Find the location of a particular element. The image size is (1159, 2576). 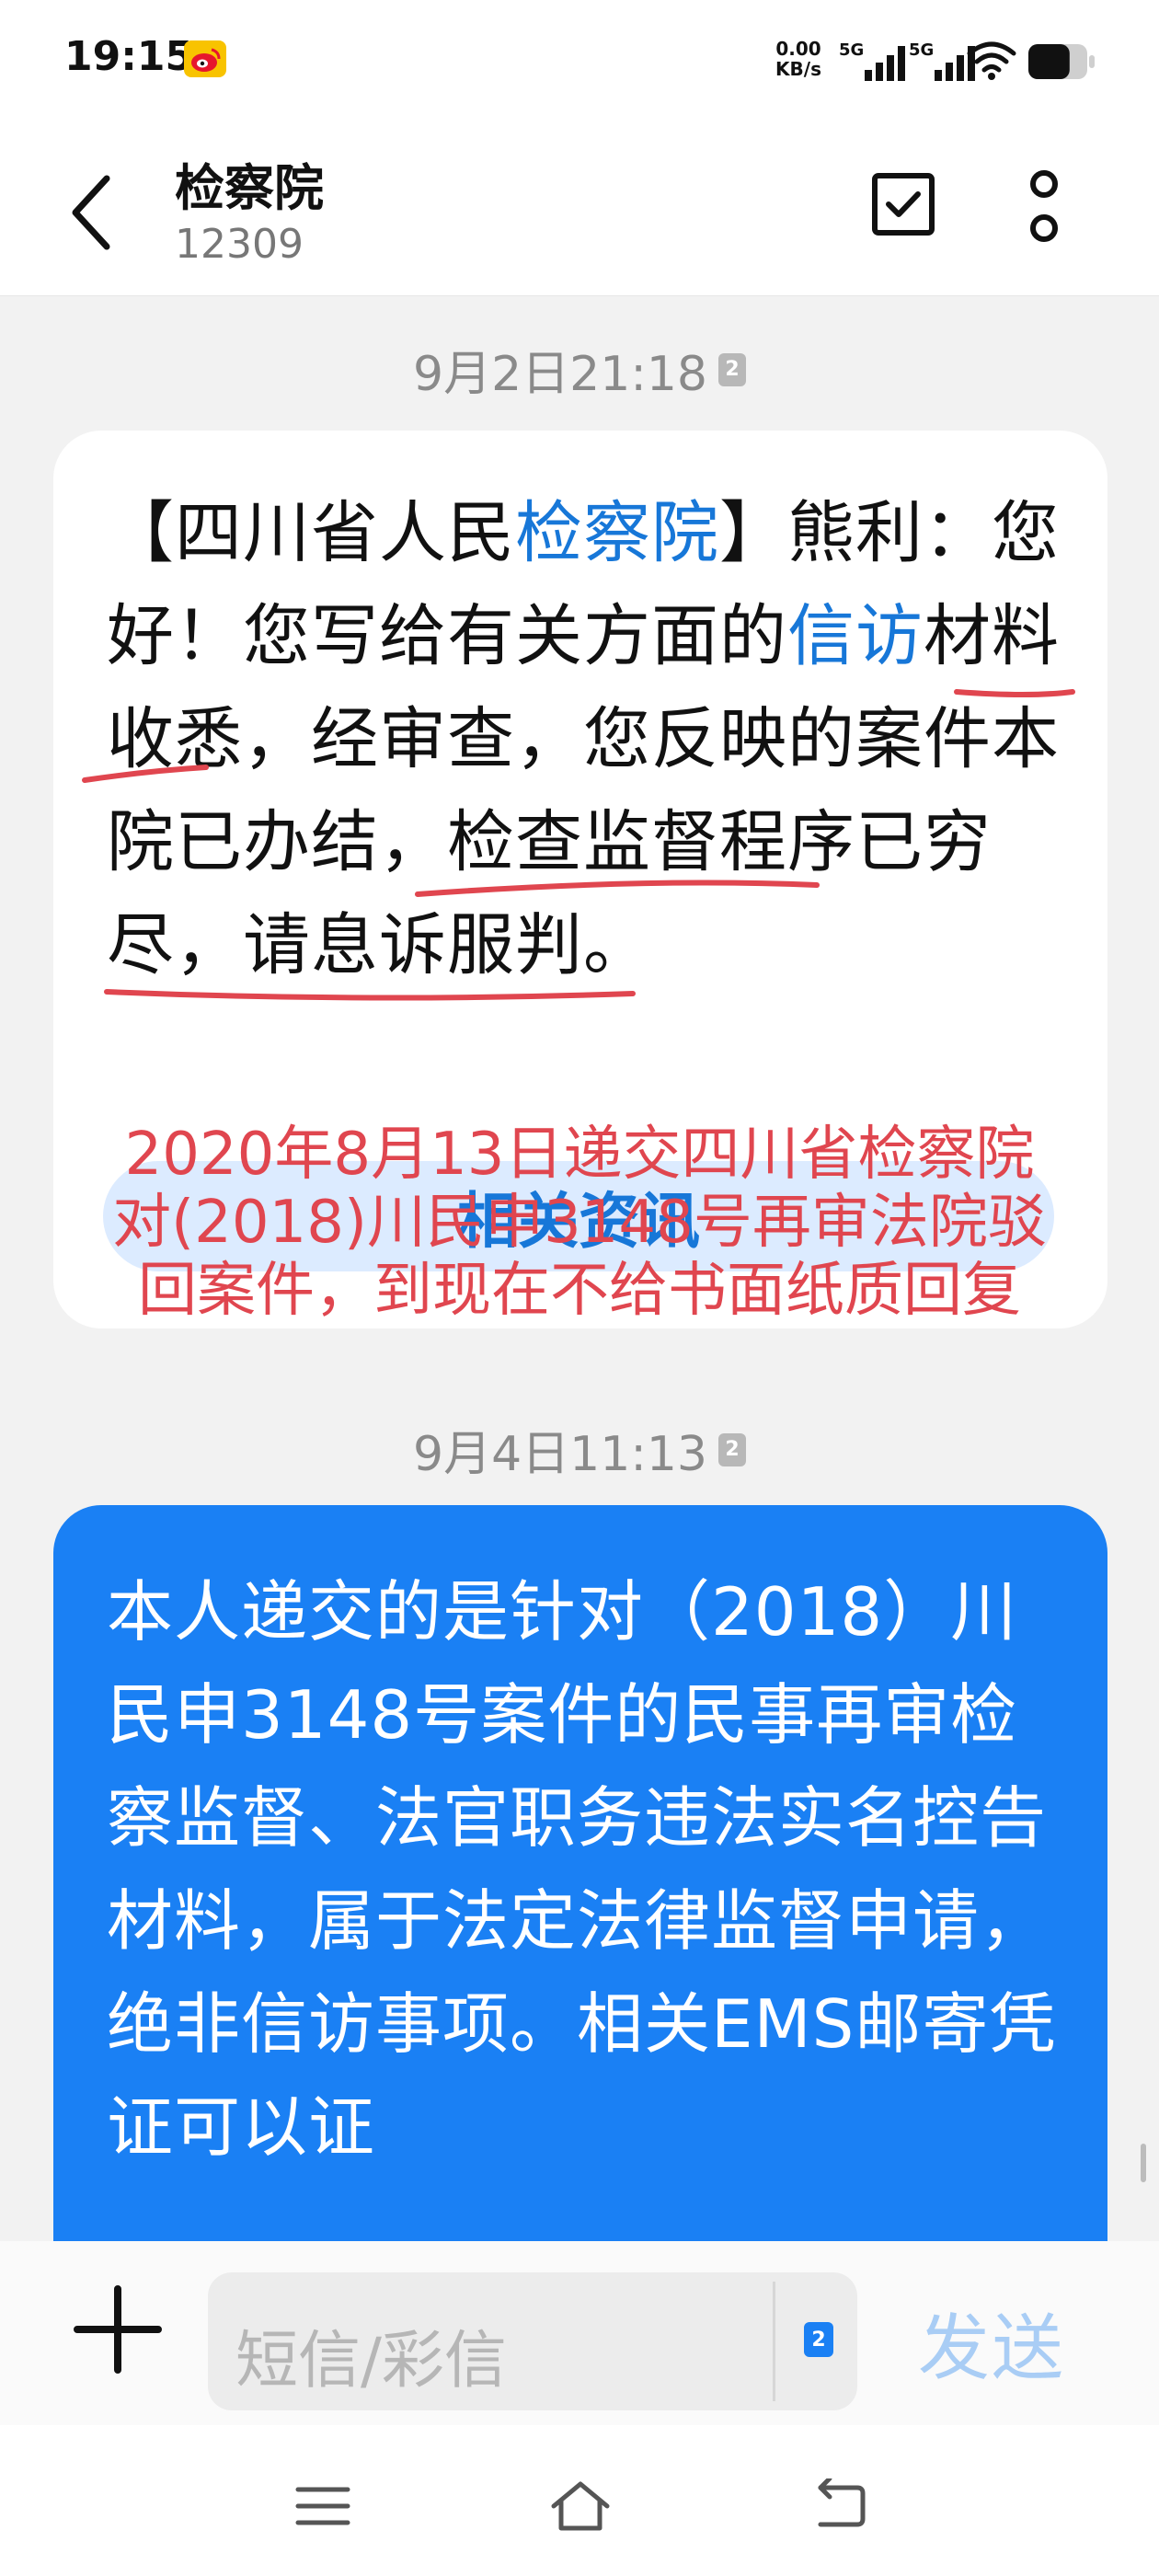

send-button: 发送 is located at coordinates (991, 2342).